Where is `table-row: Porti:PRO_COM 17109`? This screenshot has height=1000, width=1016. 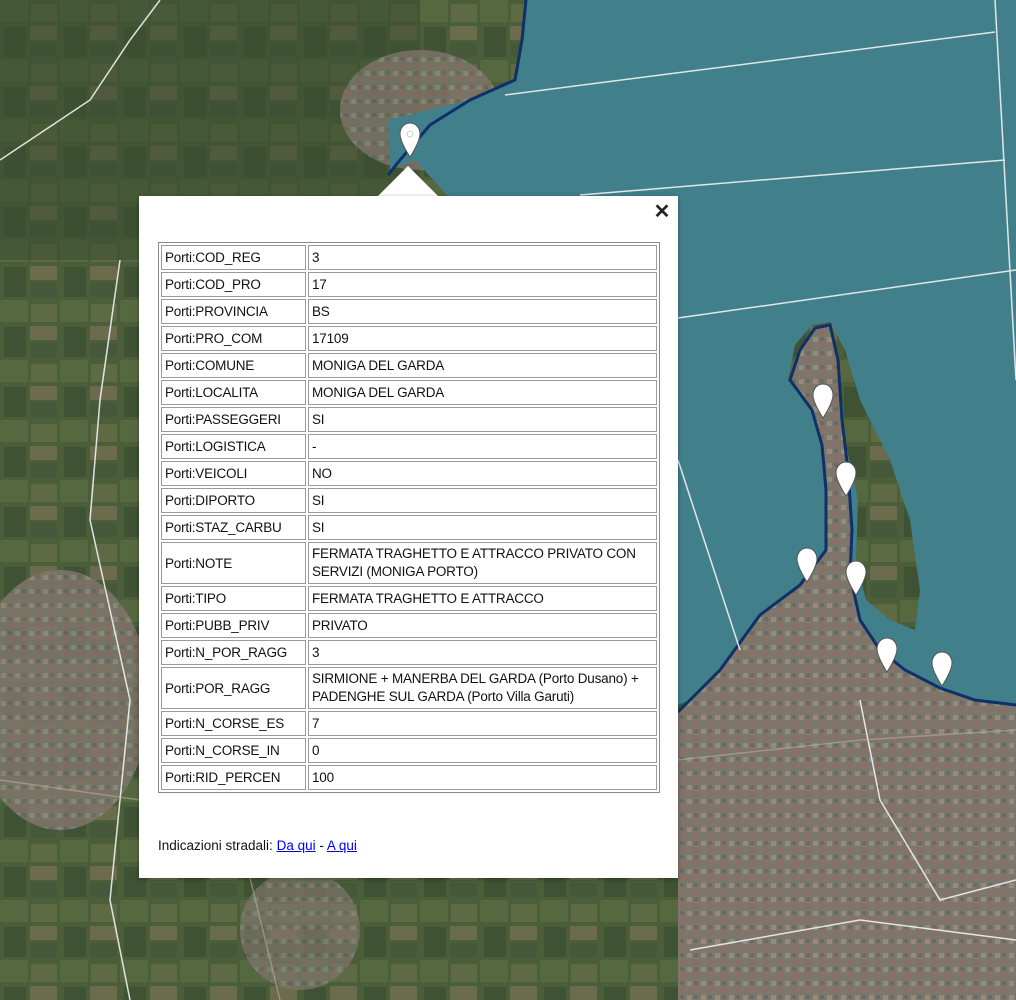
table-row: Porti:PRO_COM 17109 is located at coordinates (409, 338).